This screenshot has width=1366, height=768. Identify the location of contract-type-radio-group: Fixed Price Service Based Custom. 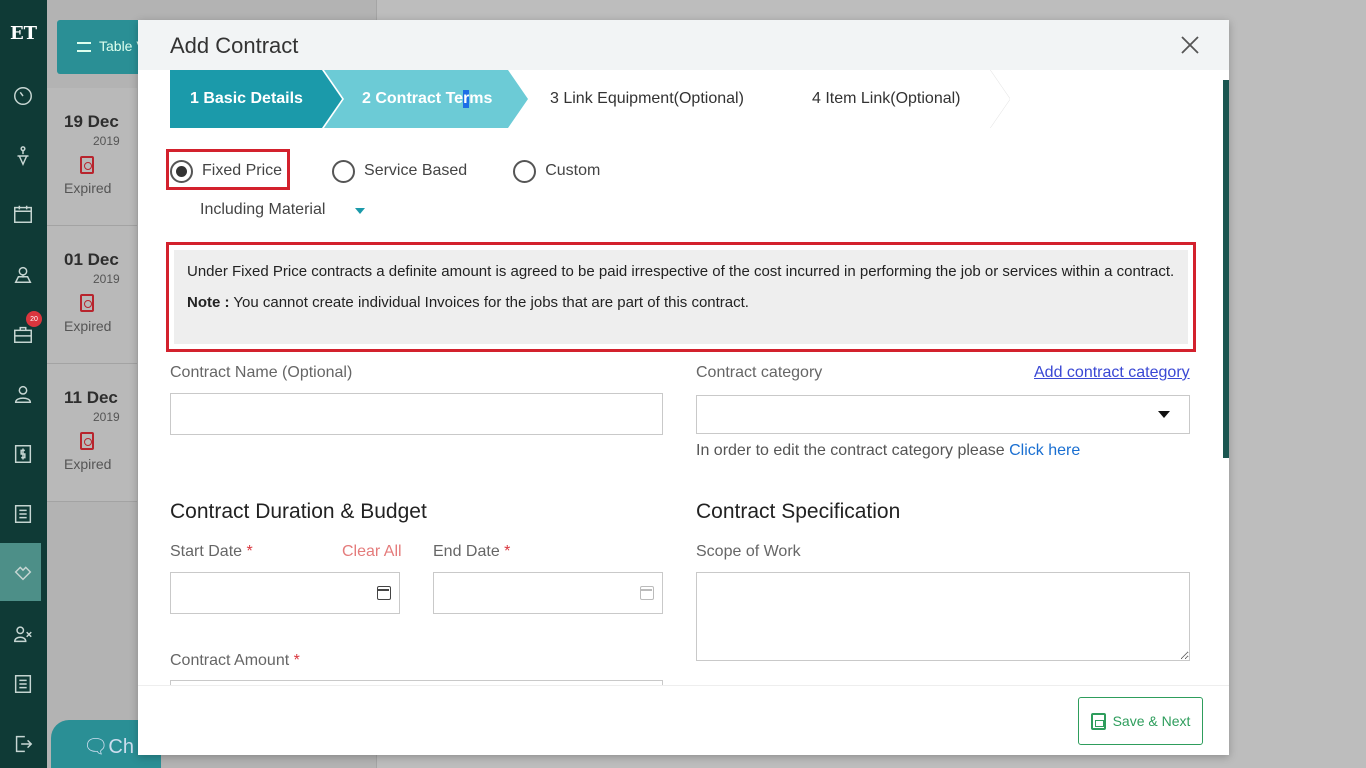
(408, 171).